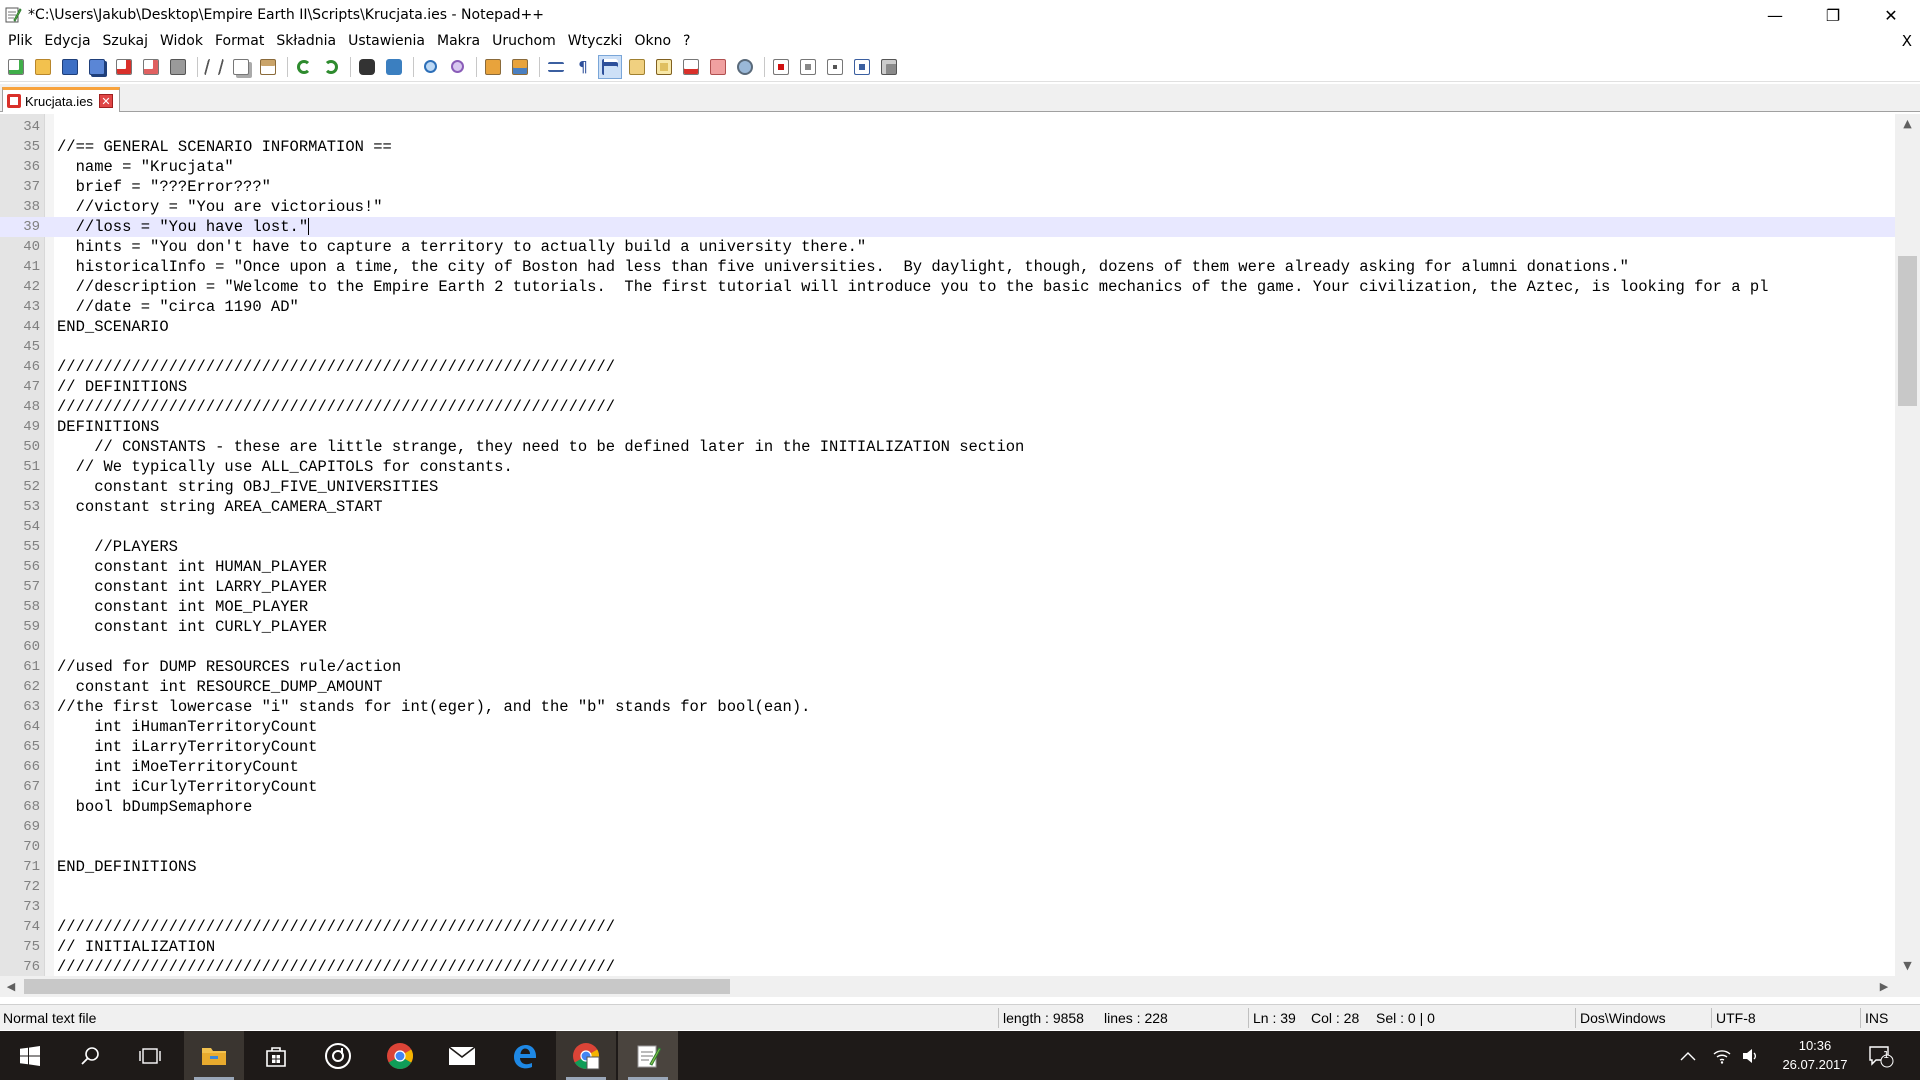  What do you see at coordinates (947, 807) in the screenshot?
I see `code-line: 68 bool bDumpSemaphore` at bounding box center [947, 807].